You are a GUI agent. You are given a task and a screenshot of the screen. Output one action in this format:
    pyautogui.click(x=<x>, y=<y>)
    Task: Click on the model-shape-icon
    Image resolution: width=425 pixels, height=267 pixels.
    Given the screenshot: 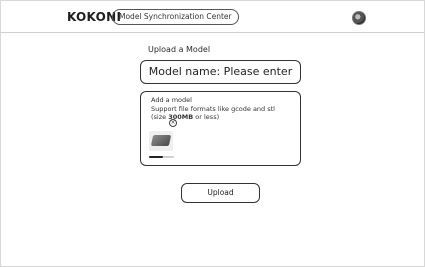 What is the action you would take?
    pyautogui.click(x=161, y=140)
    